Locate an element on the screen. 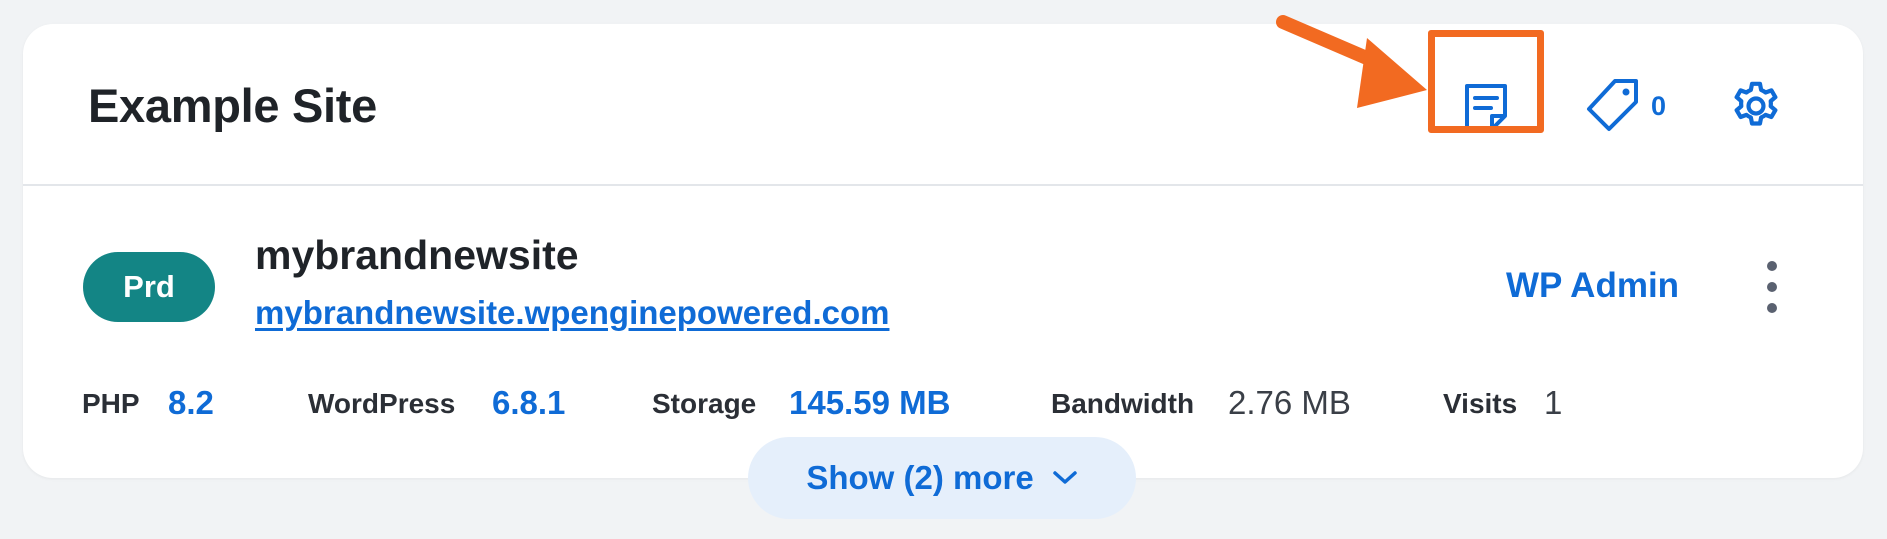 Image resolution: width=1887 pixels, height=539 pixels. site-title: Example Site is located at coordinates (232, 105).